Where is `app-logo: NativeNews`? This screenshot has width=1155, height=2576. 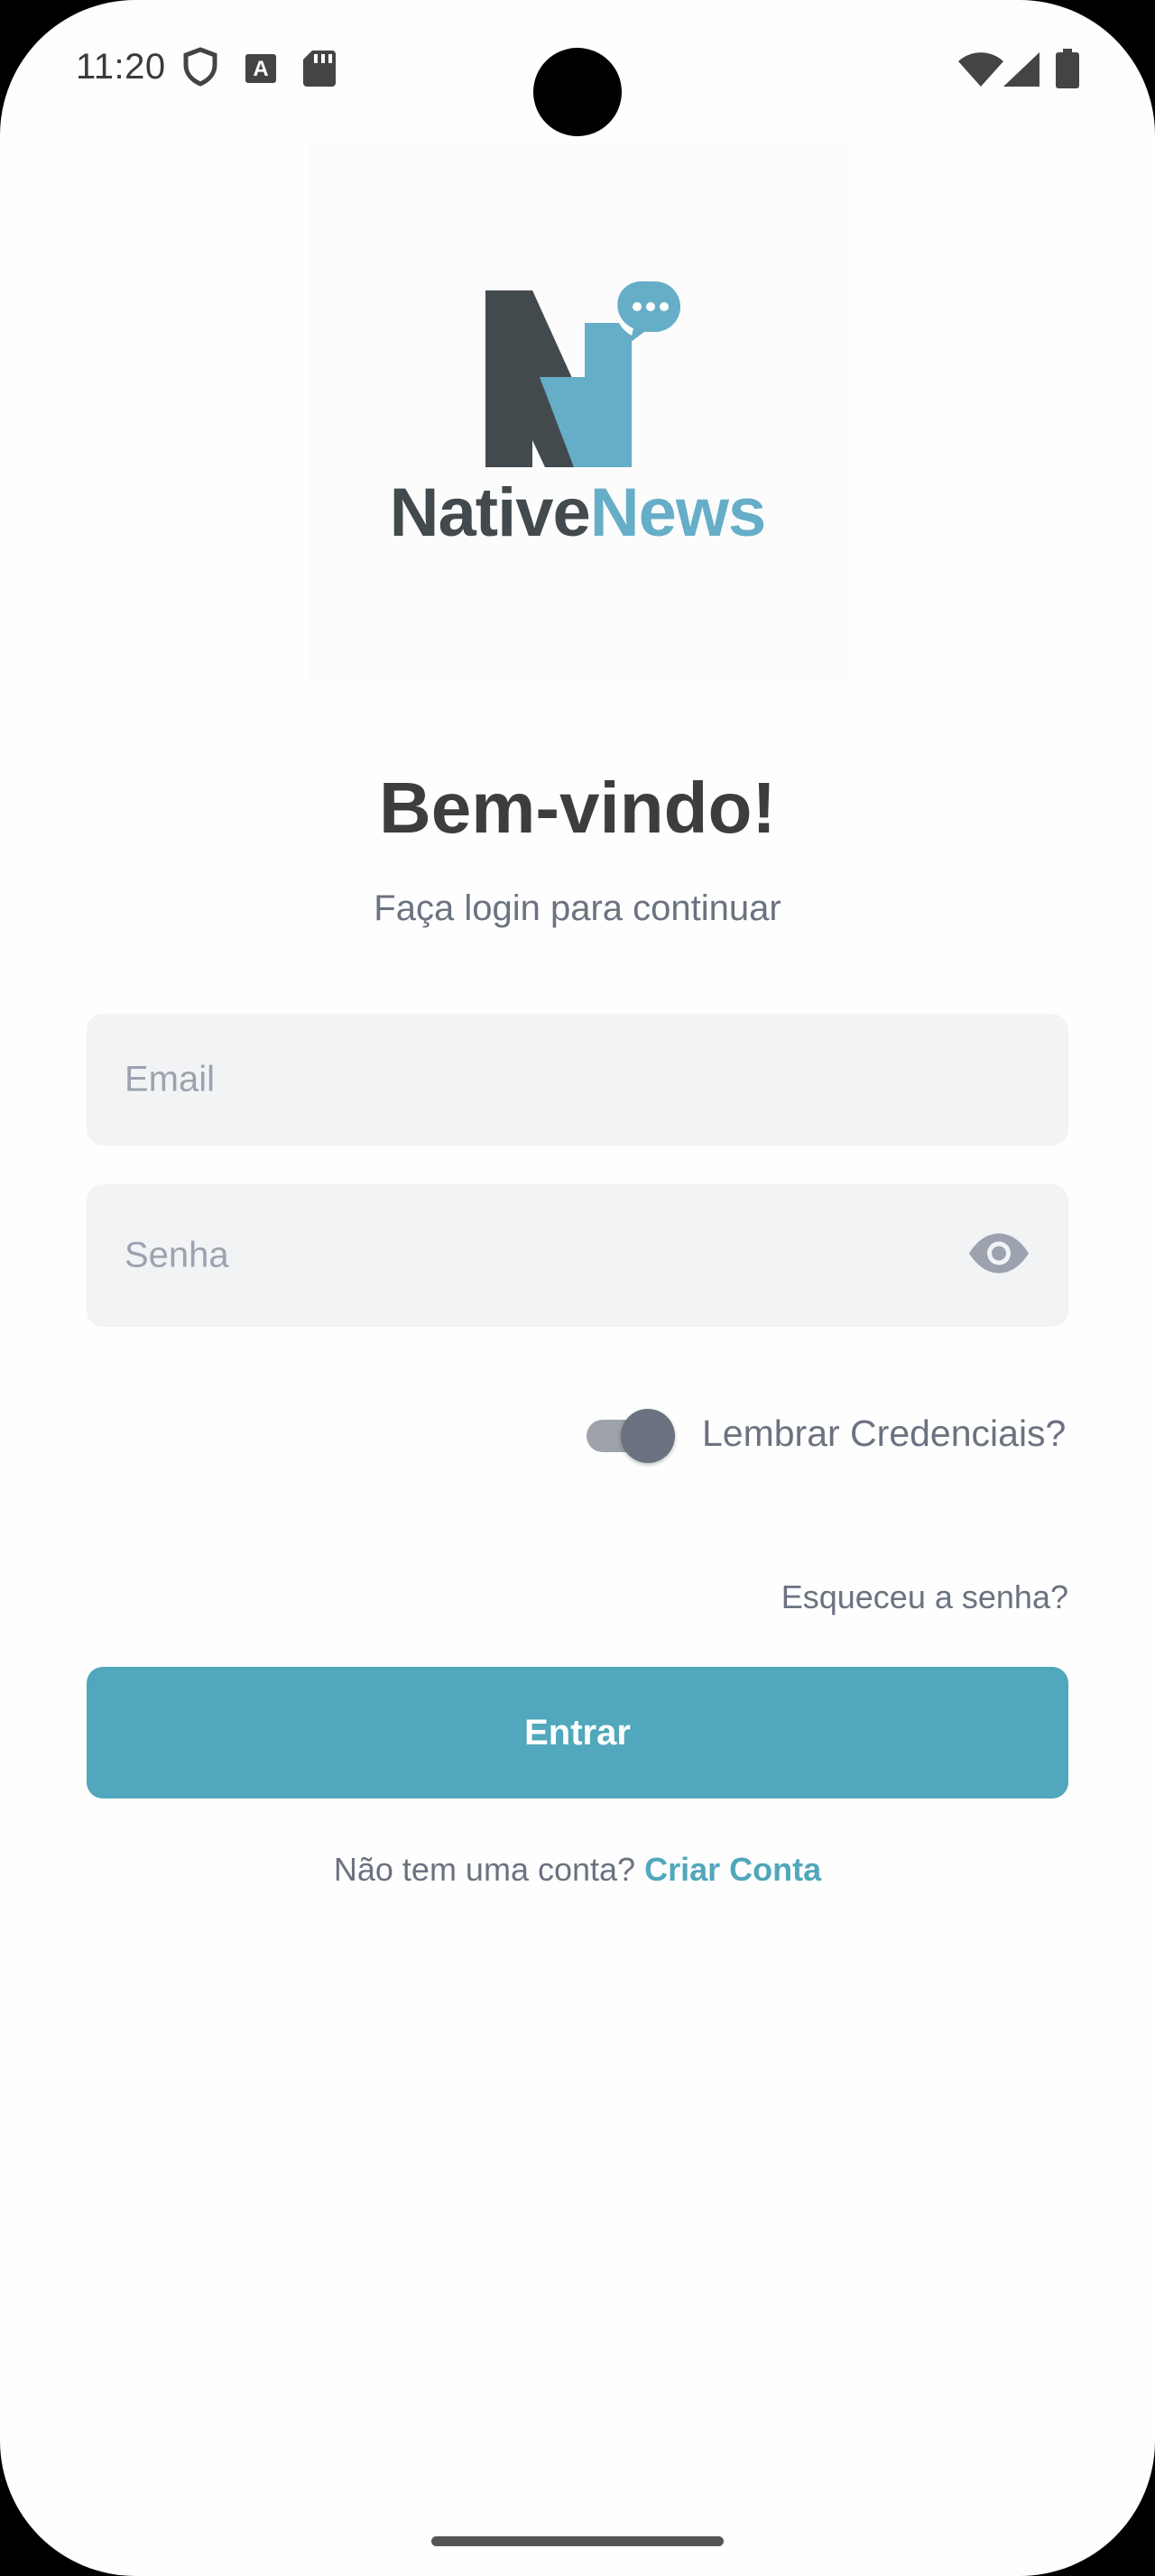 app-logo: NativeNews is located at coordinates (577, 412).